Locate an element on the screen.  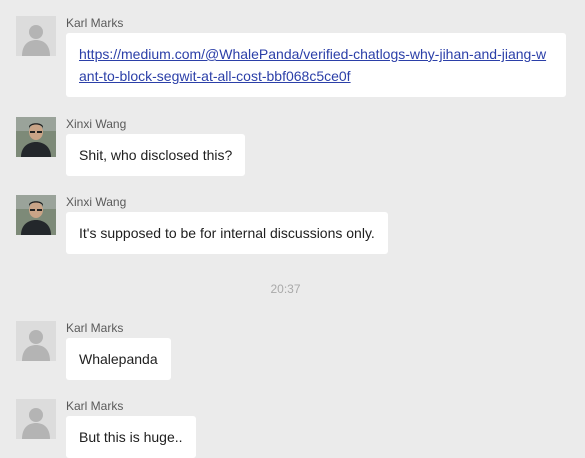
timestamp: 20:37 is located at coordinates (285, 289).